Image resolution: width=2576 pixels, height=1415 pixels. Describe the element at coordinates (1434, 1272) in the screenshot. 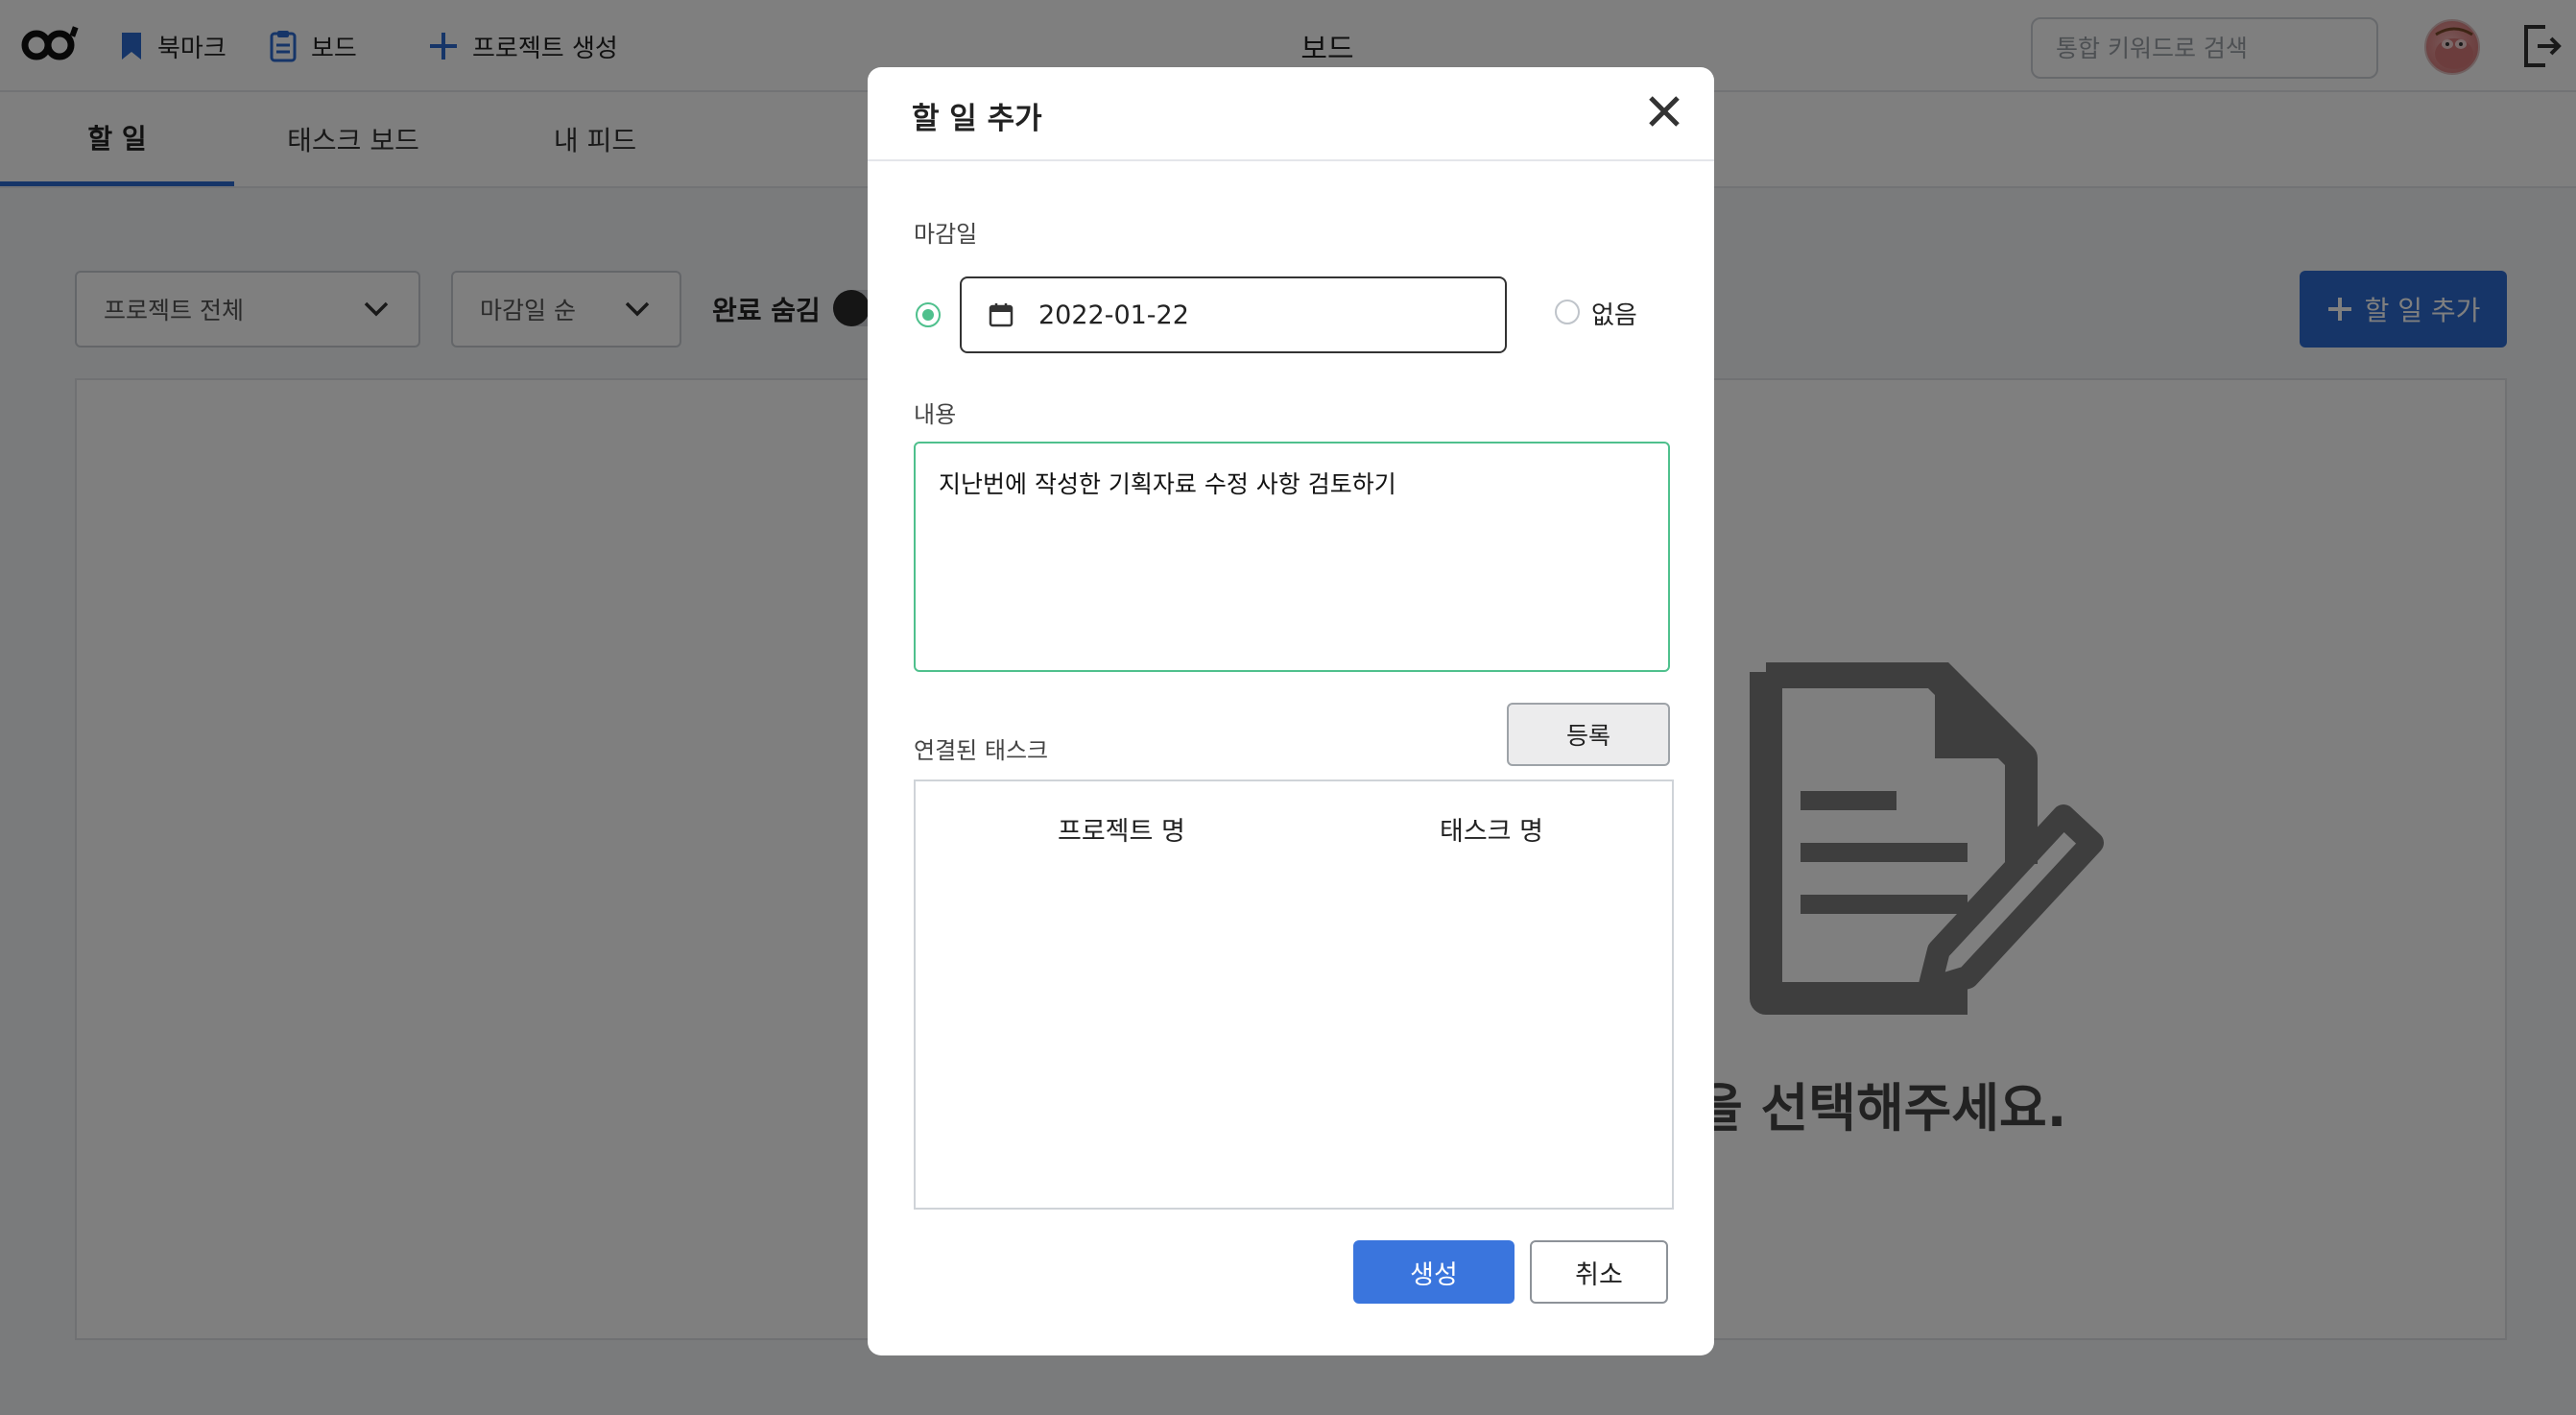

I see `create-button: 생성` at that location.